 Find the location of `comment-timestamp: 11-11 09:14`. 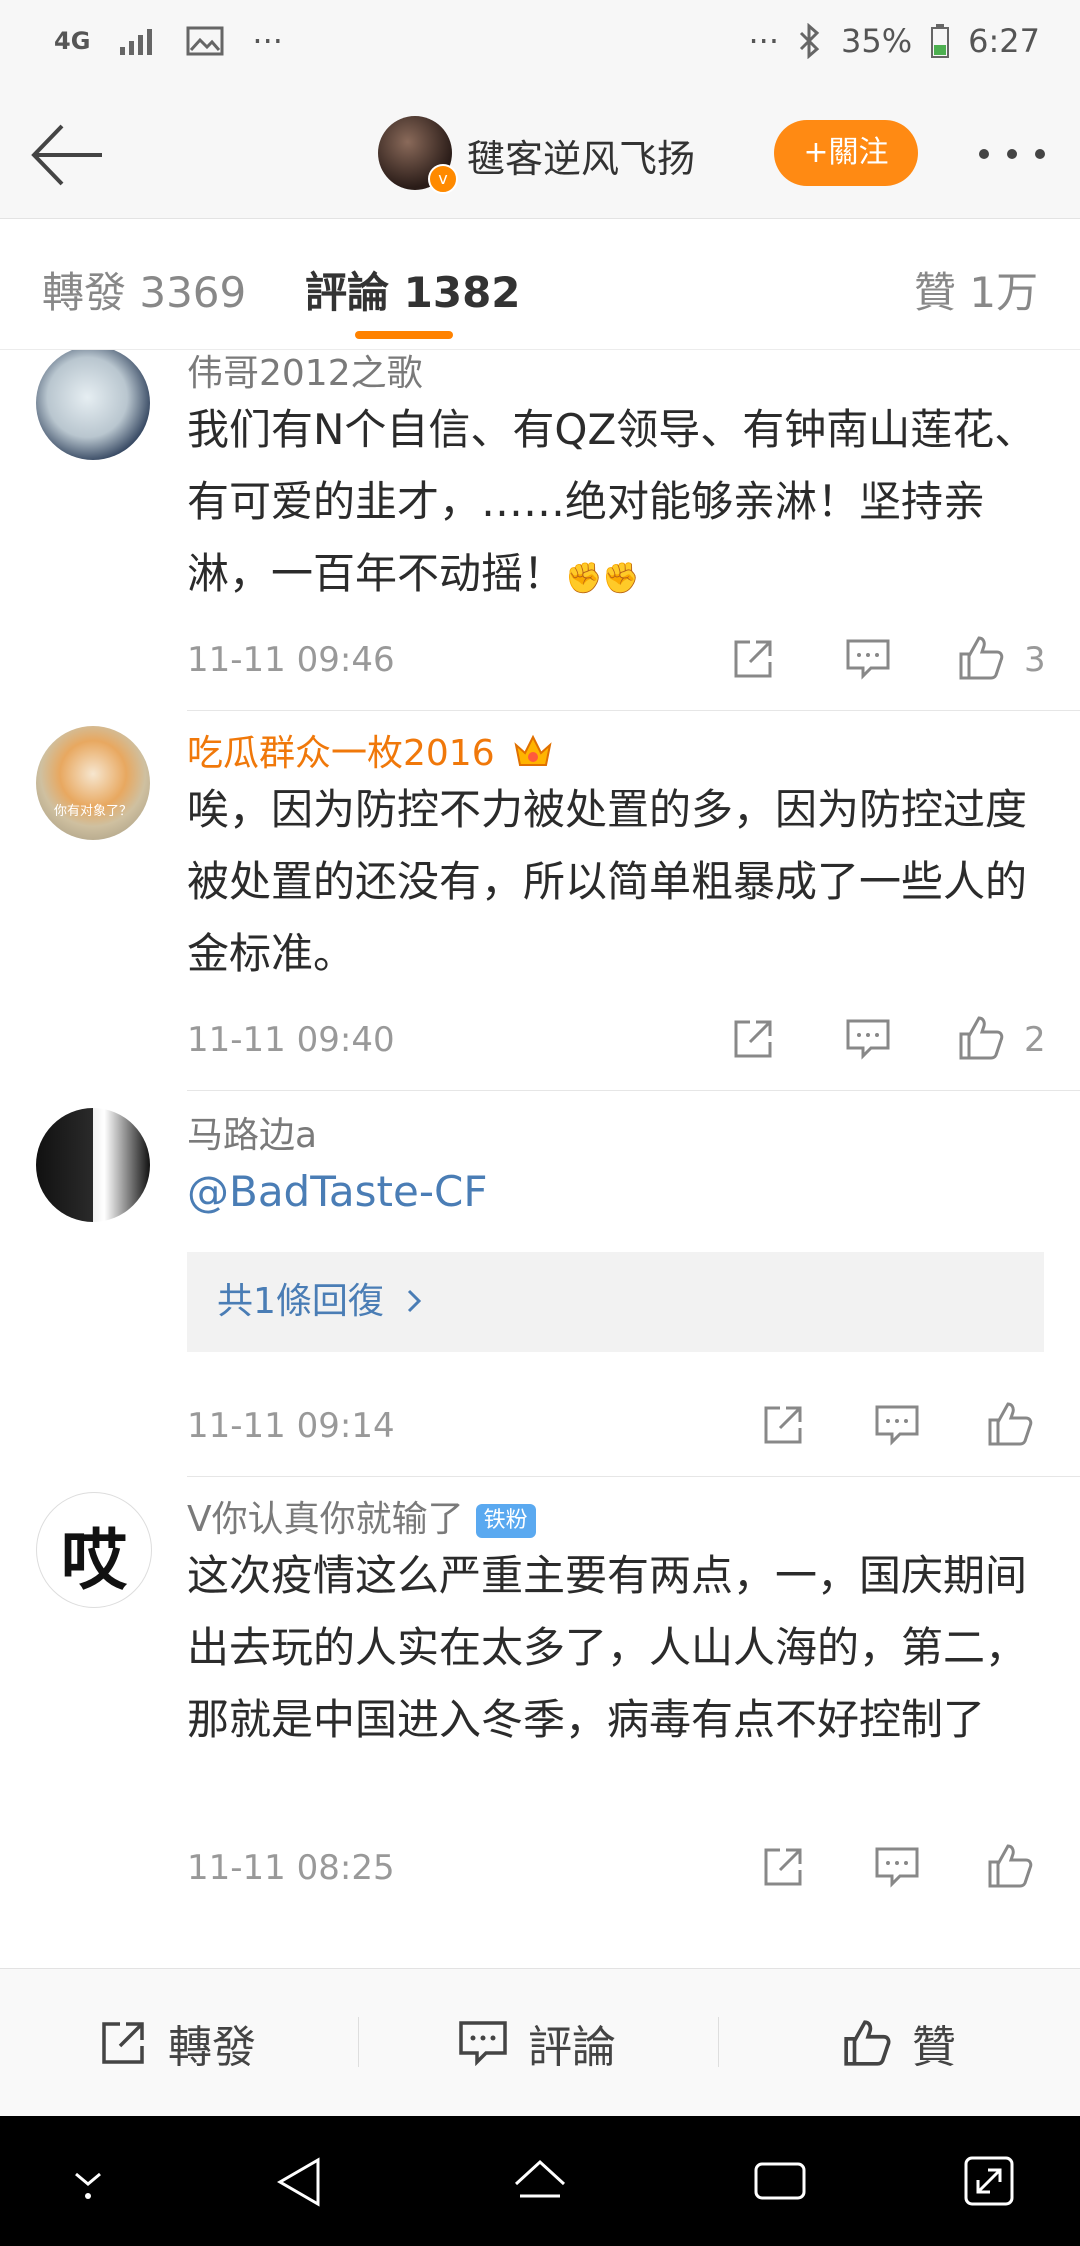

comment-timestamp: 11-11 09:14 is located at coordinates (291, 1426).